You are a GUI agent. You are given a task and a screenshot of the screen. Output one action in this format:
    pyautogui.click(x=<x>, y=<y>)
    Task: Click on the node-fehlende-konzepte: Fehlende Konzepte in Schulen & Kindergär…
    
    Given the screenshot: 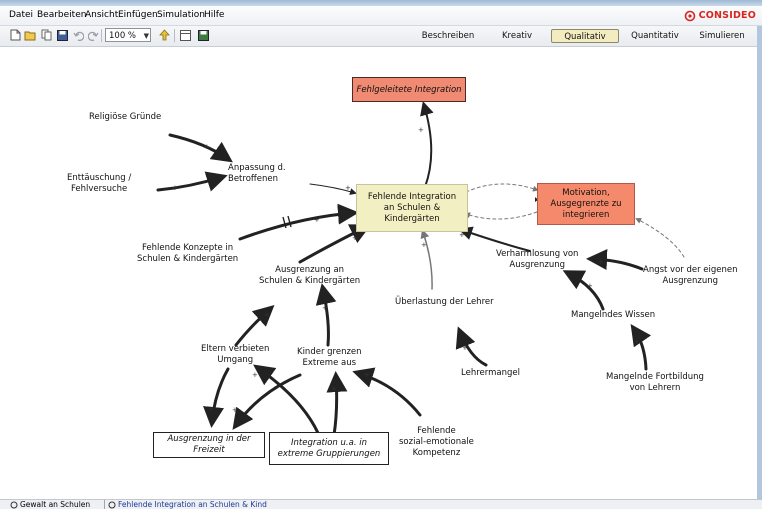 What is the action you would take?
    pyautogui.click(x=187, y=254)
    